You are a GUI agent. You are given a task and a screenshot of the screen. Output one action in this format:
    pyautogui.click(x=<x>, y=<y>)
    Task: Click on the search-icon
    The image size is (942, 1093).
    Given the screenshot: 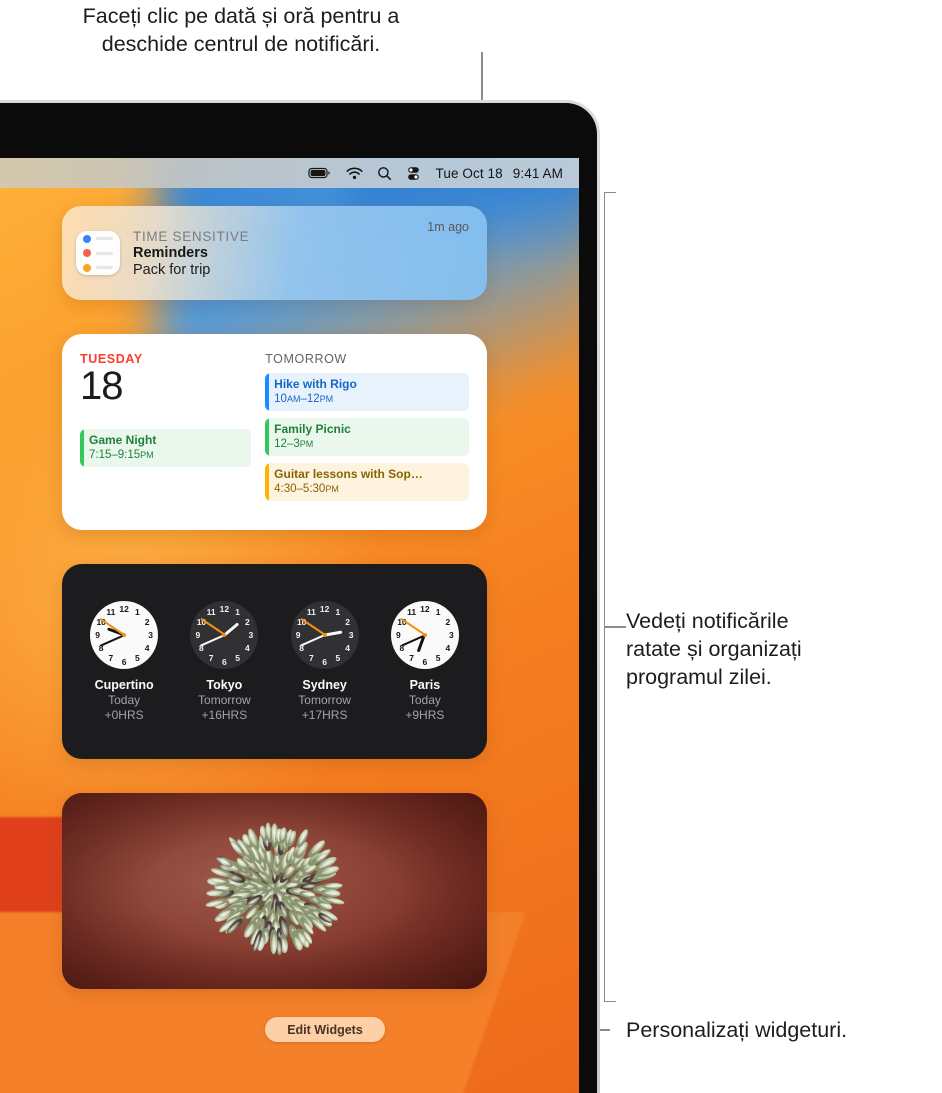 What is the action you would take?
    pyautogui.click(x=384, y=173)
    